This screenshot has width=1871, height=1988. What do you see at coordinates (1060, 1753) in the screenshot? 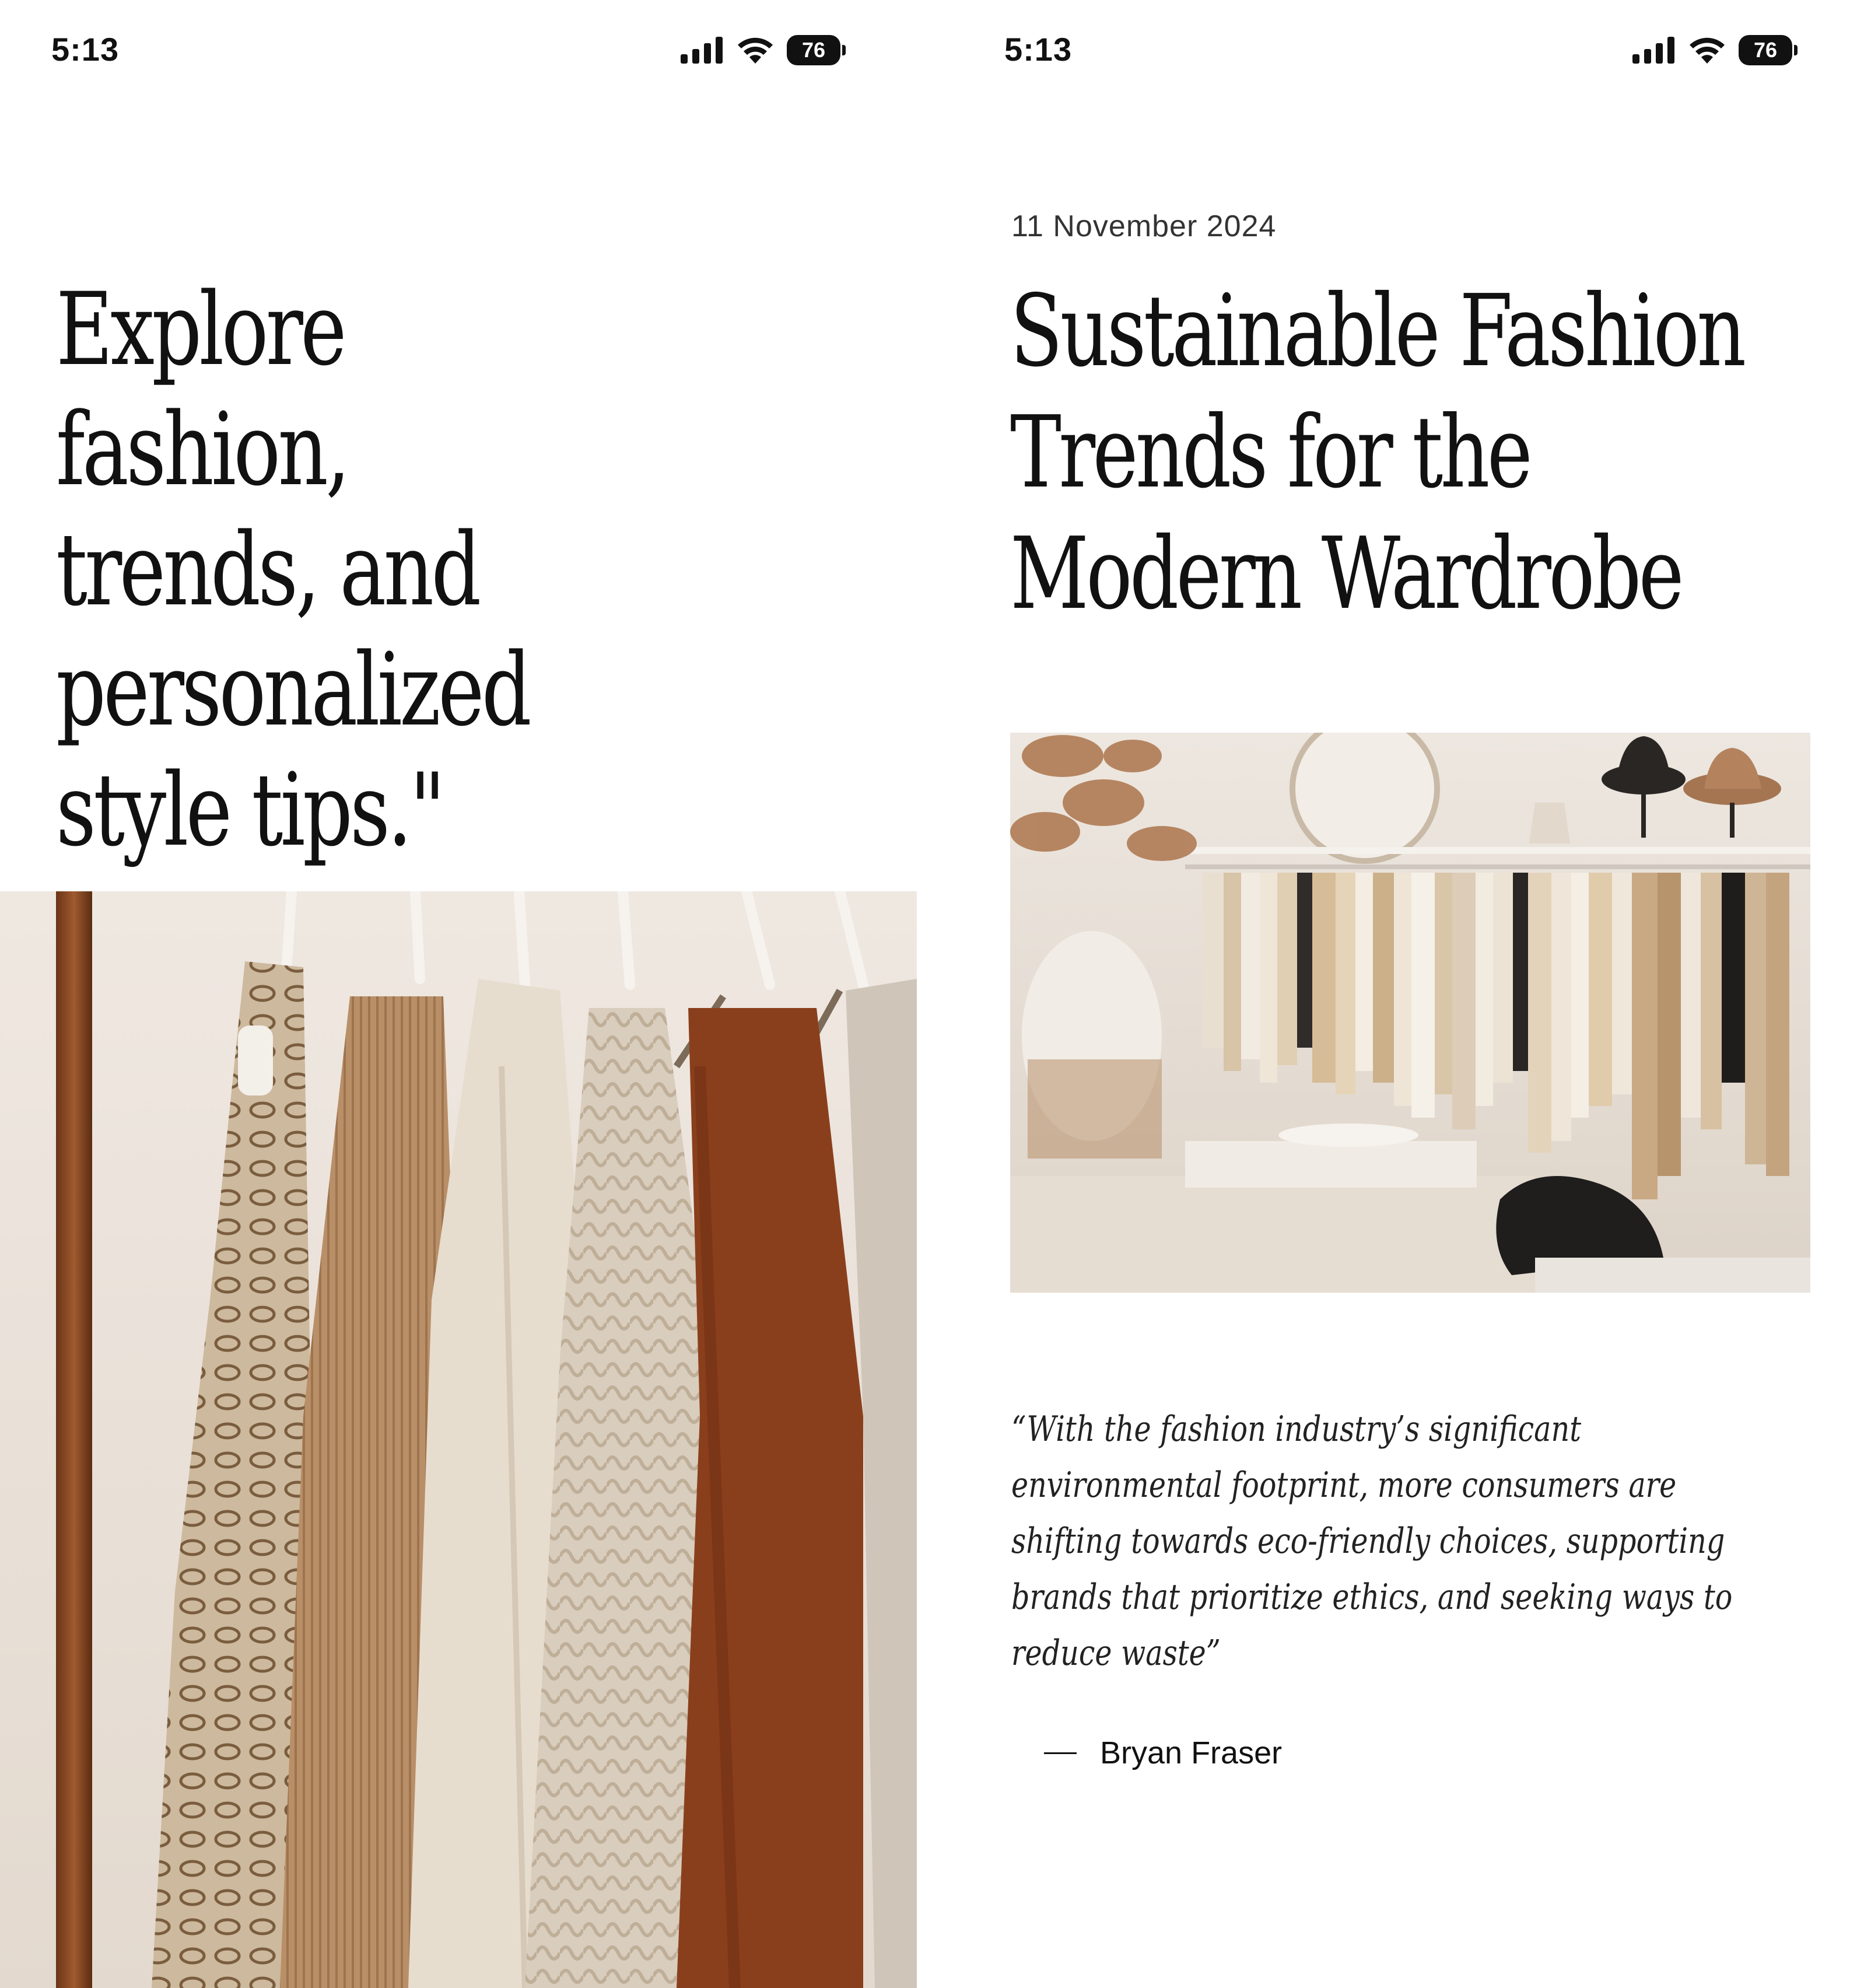
I see `em-dash` at bounding box center [1060, 1753].